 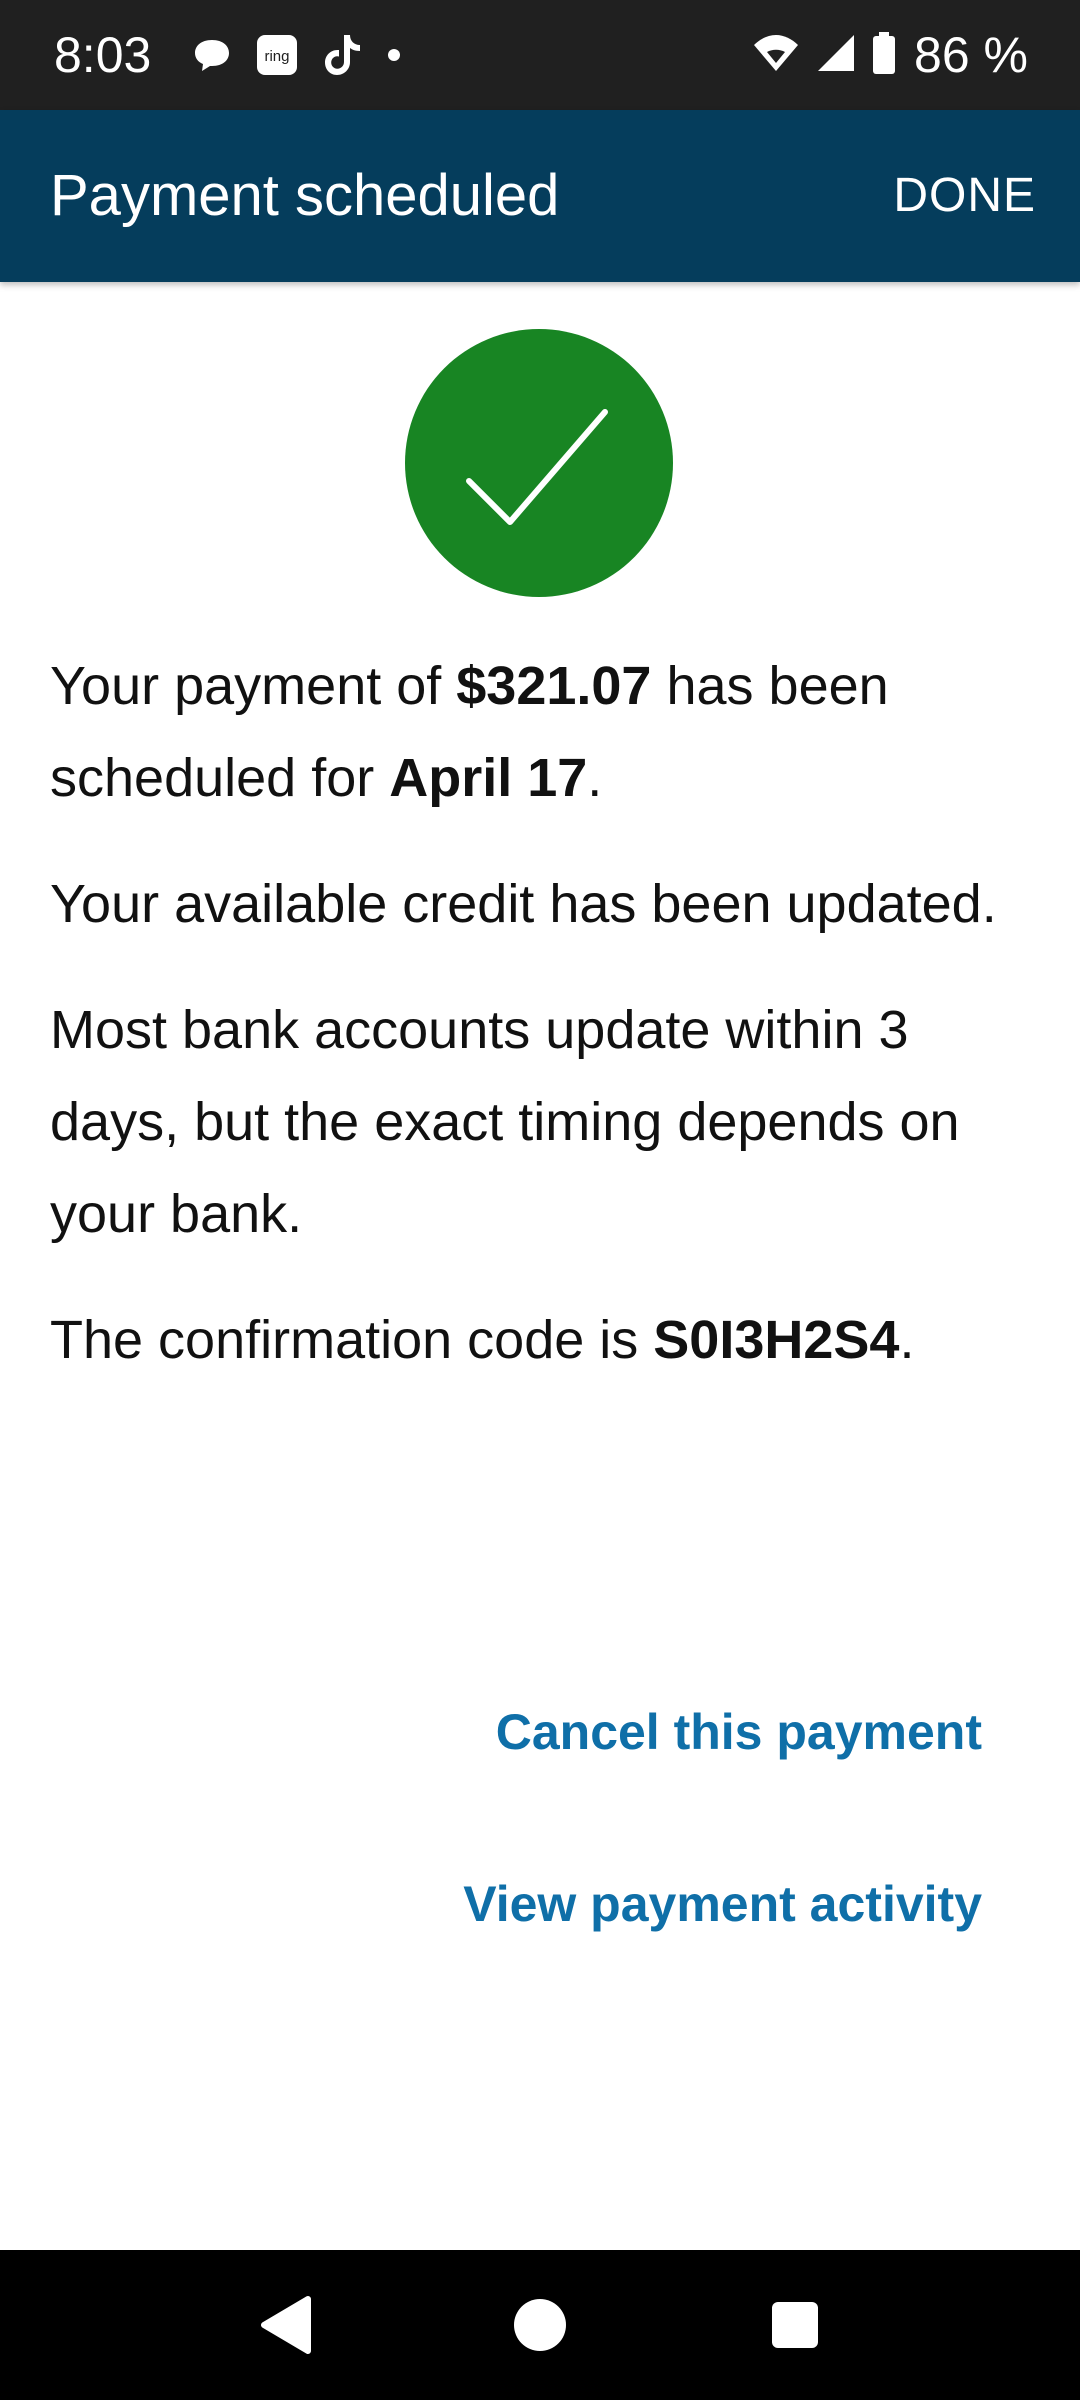 What do you see at coordinates (352, 1340) in the screenshot?
I see `confirmation-prefix: The confirmation code is` at bounding box center [352, 1340].